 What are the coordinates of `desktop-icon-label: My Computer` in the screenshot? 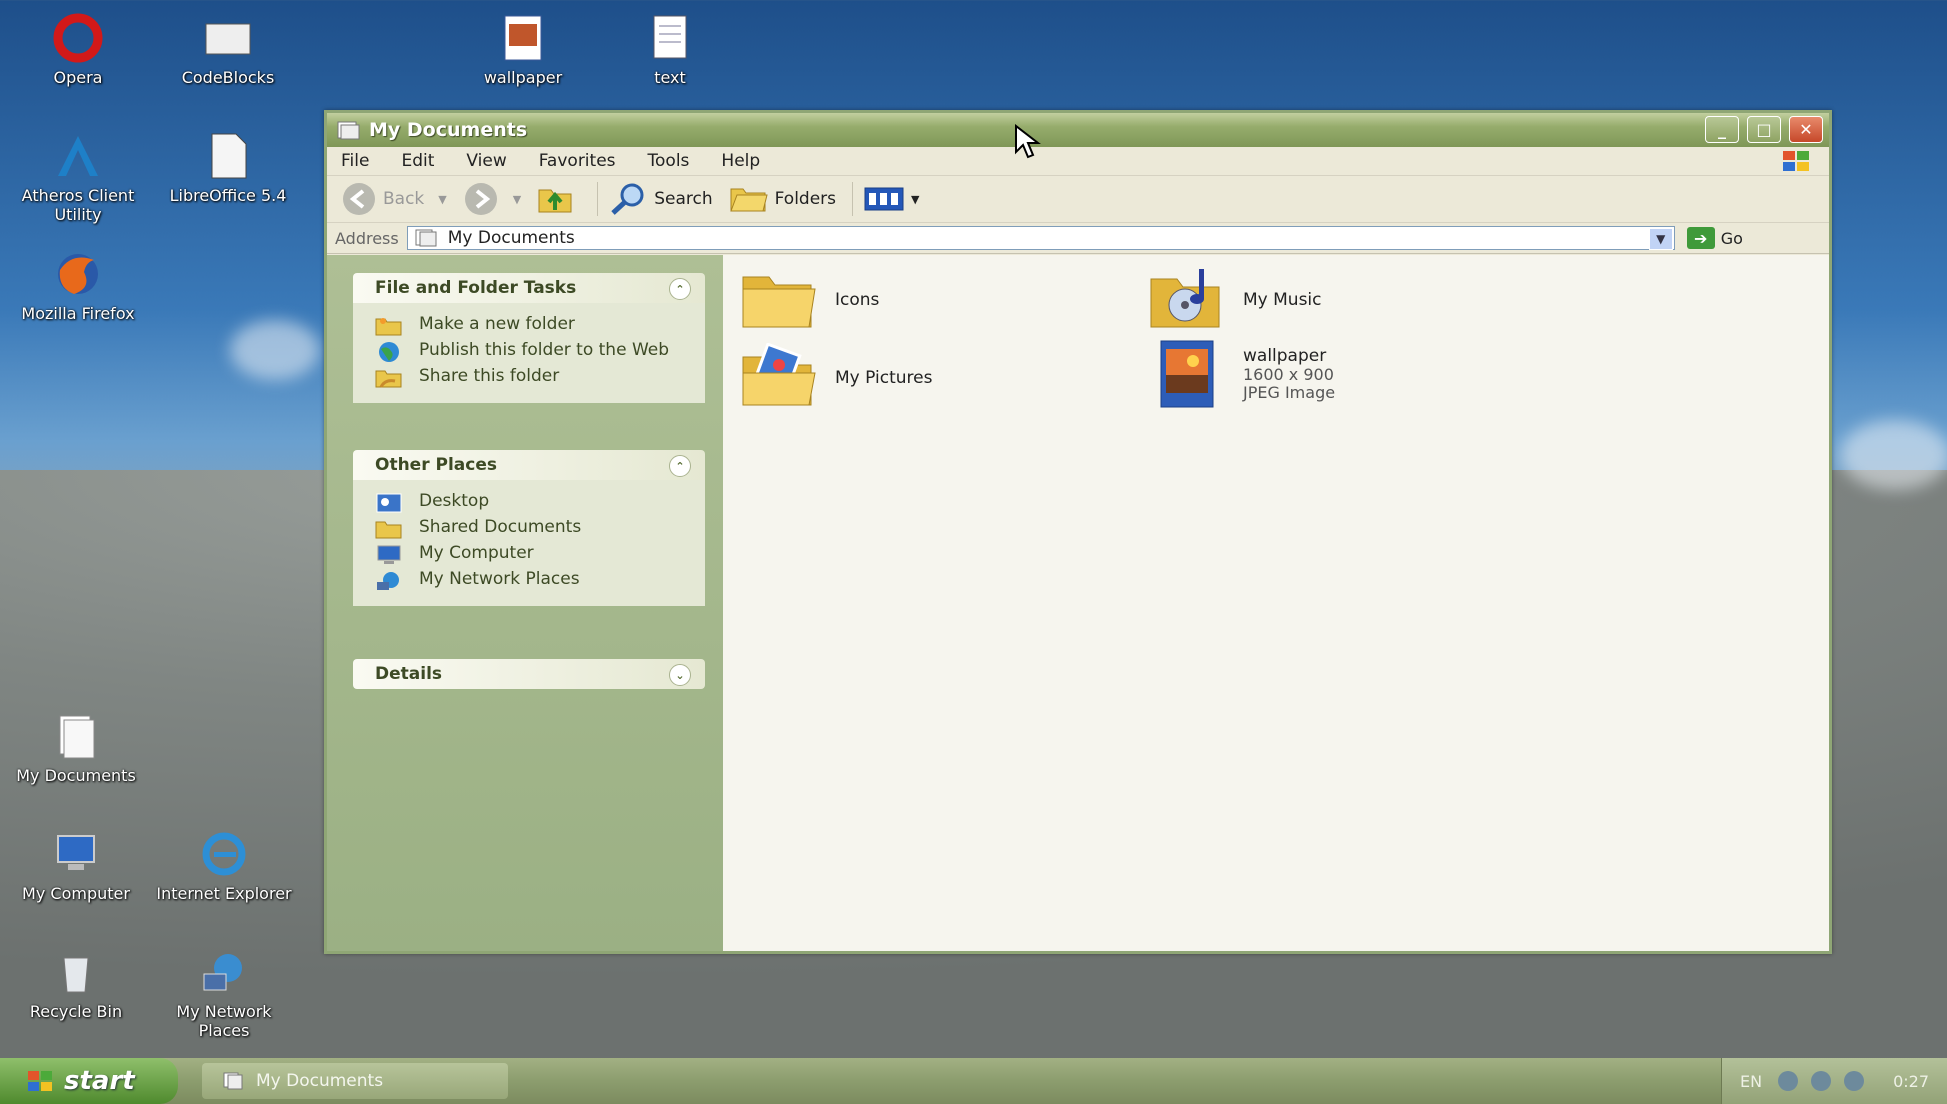 It's located at (76, 893).